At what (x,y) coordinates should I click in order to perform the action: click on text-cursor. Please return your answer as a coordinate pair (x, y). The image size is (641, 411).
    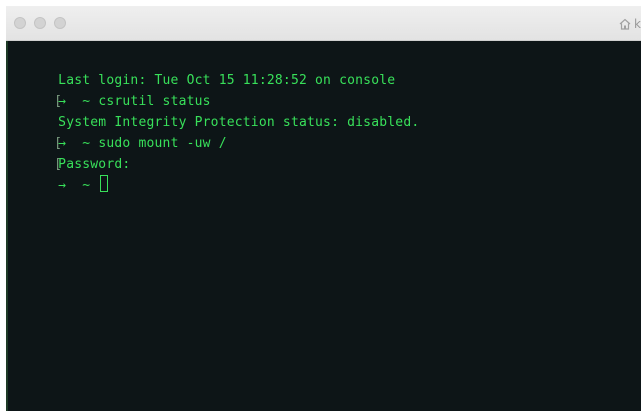
    Looking at the image, I should click on (104, 183).